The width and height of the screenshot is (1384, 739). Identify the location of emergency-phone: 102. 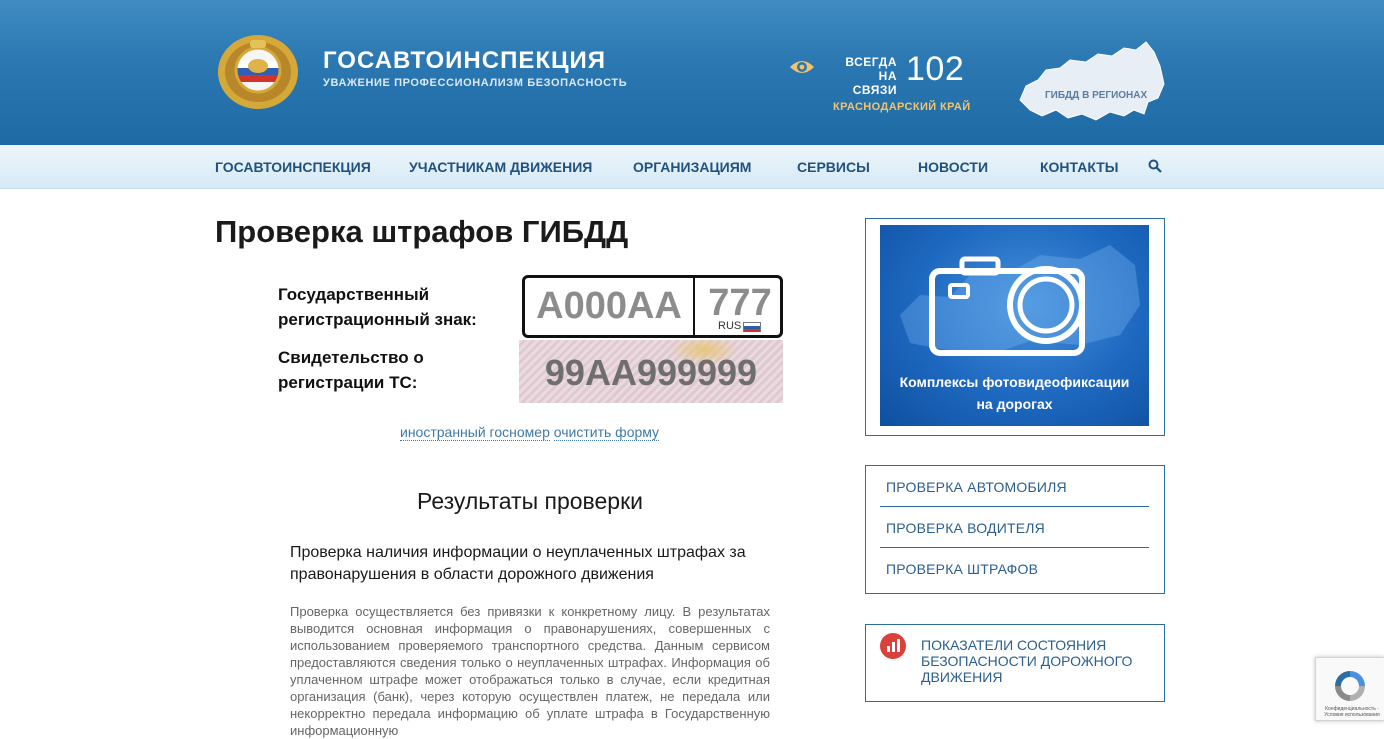
(935, 69).